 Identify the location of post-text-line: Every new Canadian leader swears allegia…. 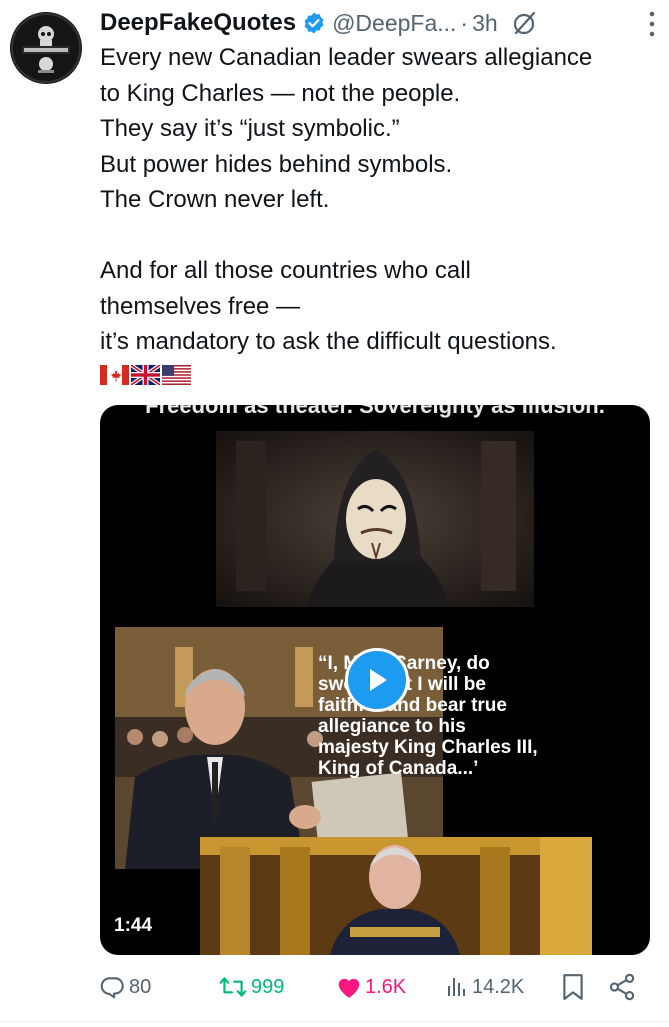
(346, 57).